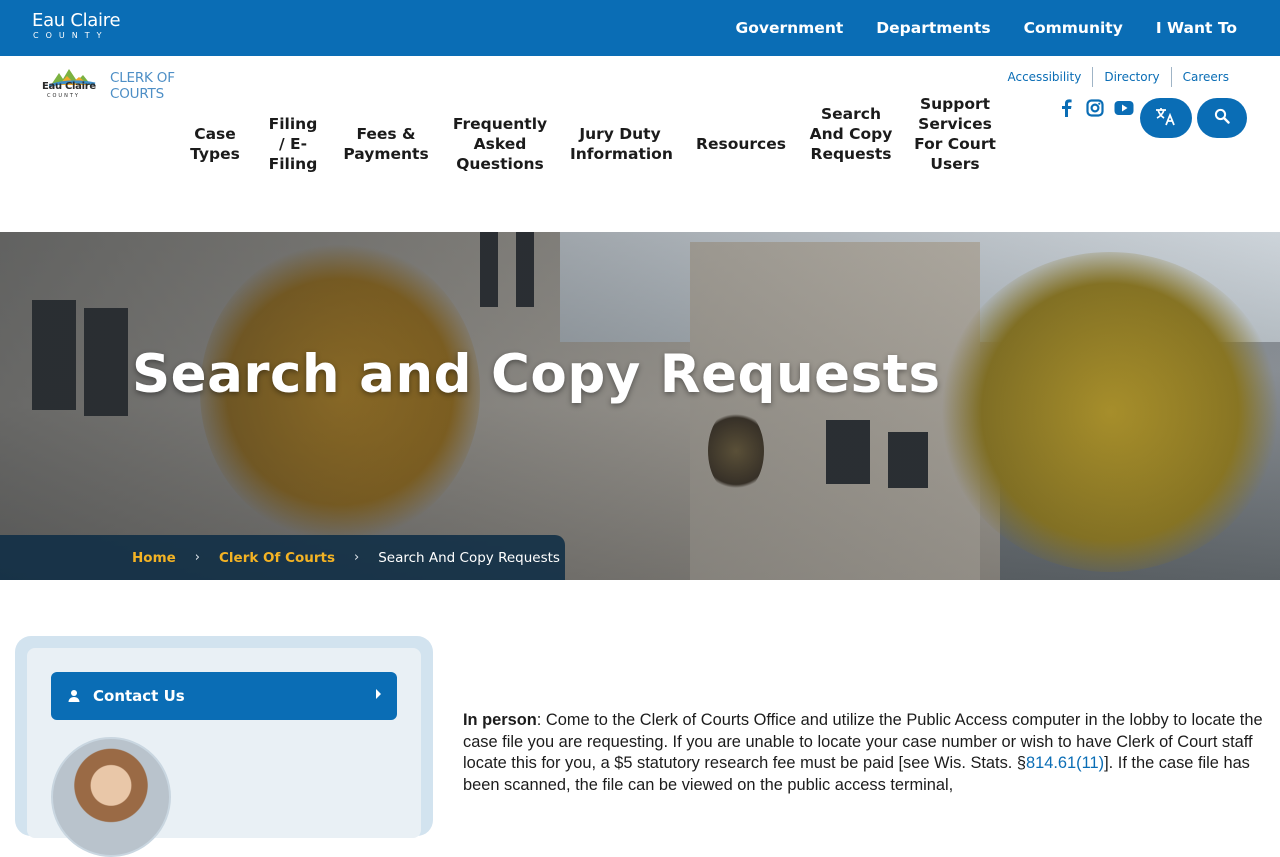 The height and width of the screenshot is (857, 1280). What do you see at coordinates (378, 694) in the screenshot?
I see `chevron-right-icon` at bounding box center [378, 694].